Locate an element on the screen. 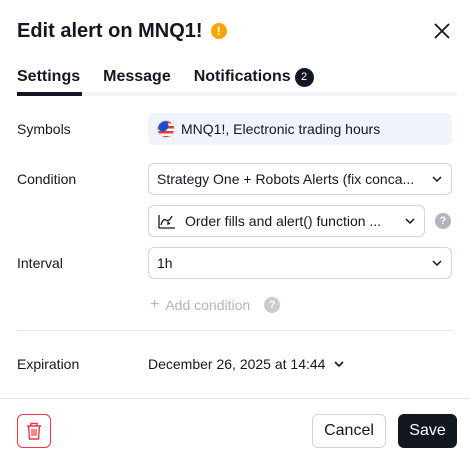  add-condition-button: + Add condition ? is located at coordinates (215, 305).